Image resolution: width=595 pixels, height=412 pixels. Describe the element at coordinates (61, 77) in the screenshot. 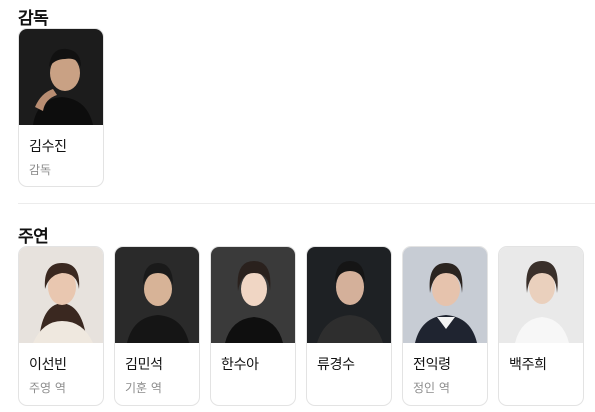

I see `director-photo` at that location.